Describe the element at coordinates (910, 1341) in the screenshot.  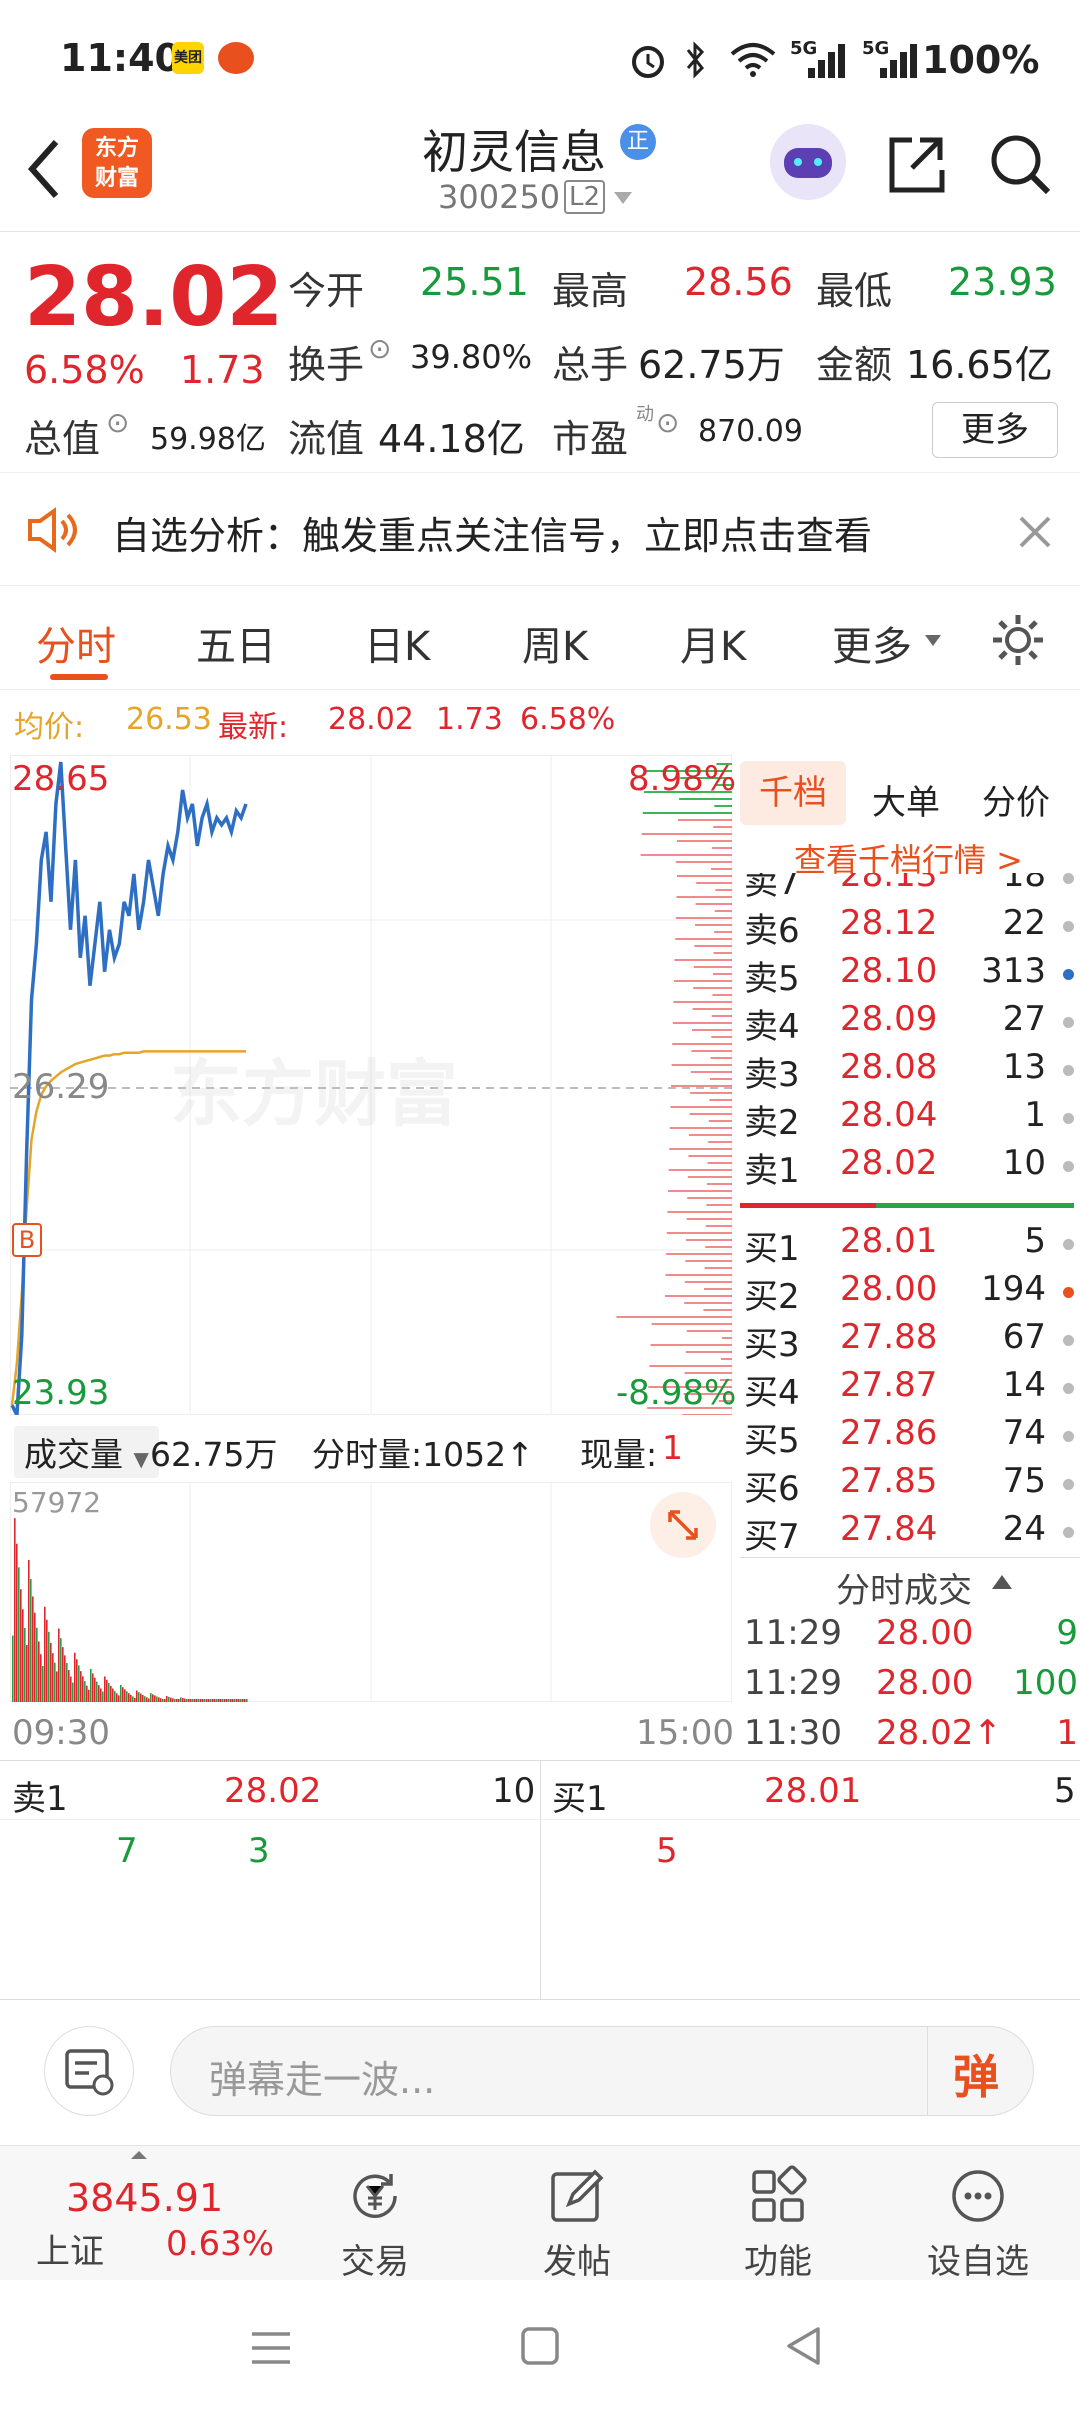
I see `bid-row: 买3 27.88 67` at that location.